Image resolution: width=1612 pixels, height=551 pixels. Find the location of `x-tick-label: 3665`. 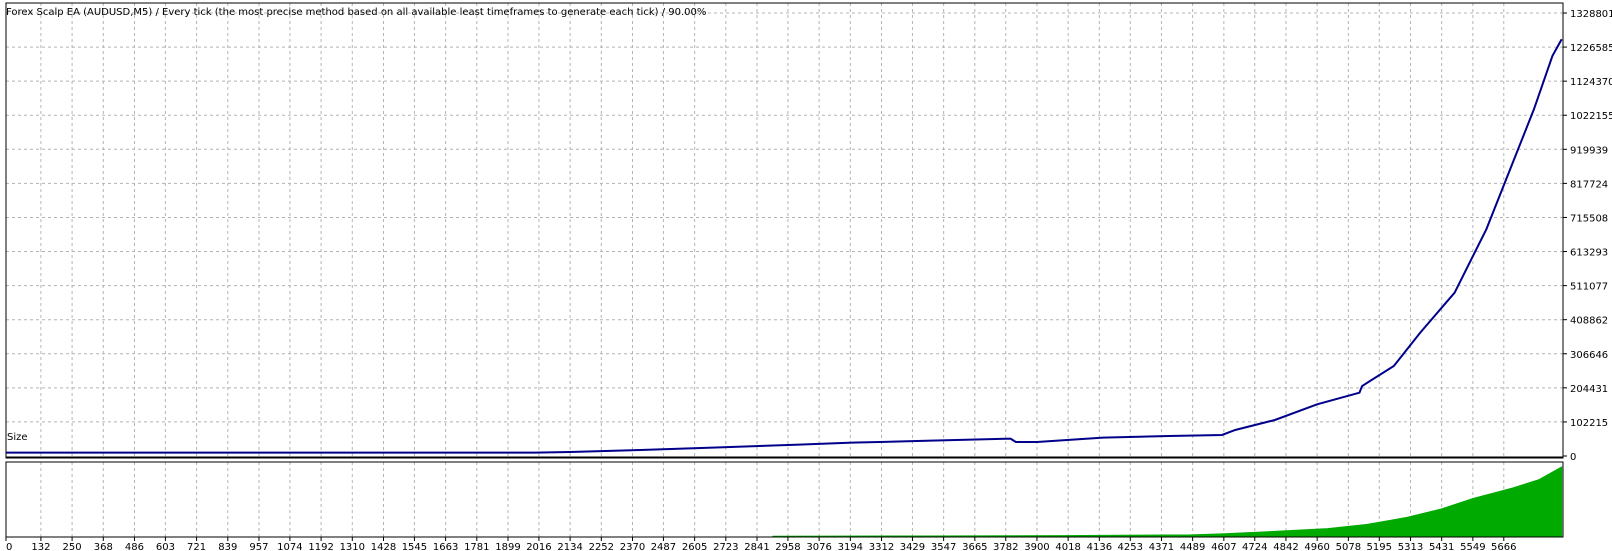

x-tick-label: 3665 is located at coordinates (974, 546).